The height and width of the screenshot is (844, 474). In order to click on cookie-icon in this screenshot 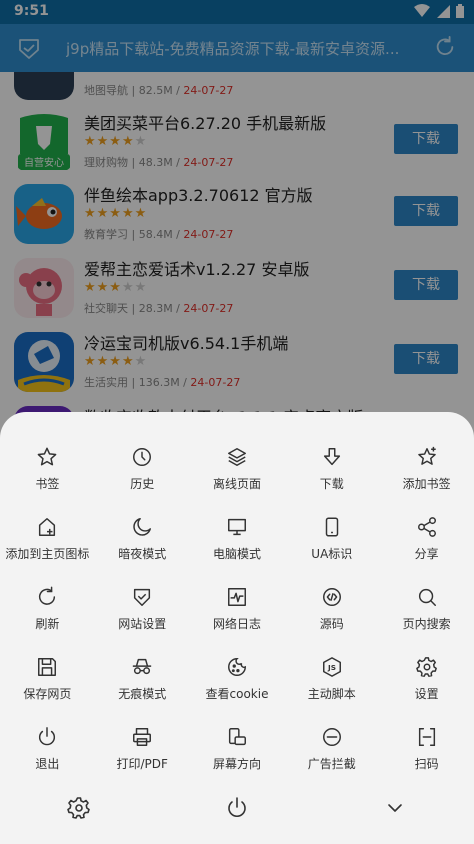, I will do `click(237, 667)`.